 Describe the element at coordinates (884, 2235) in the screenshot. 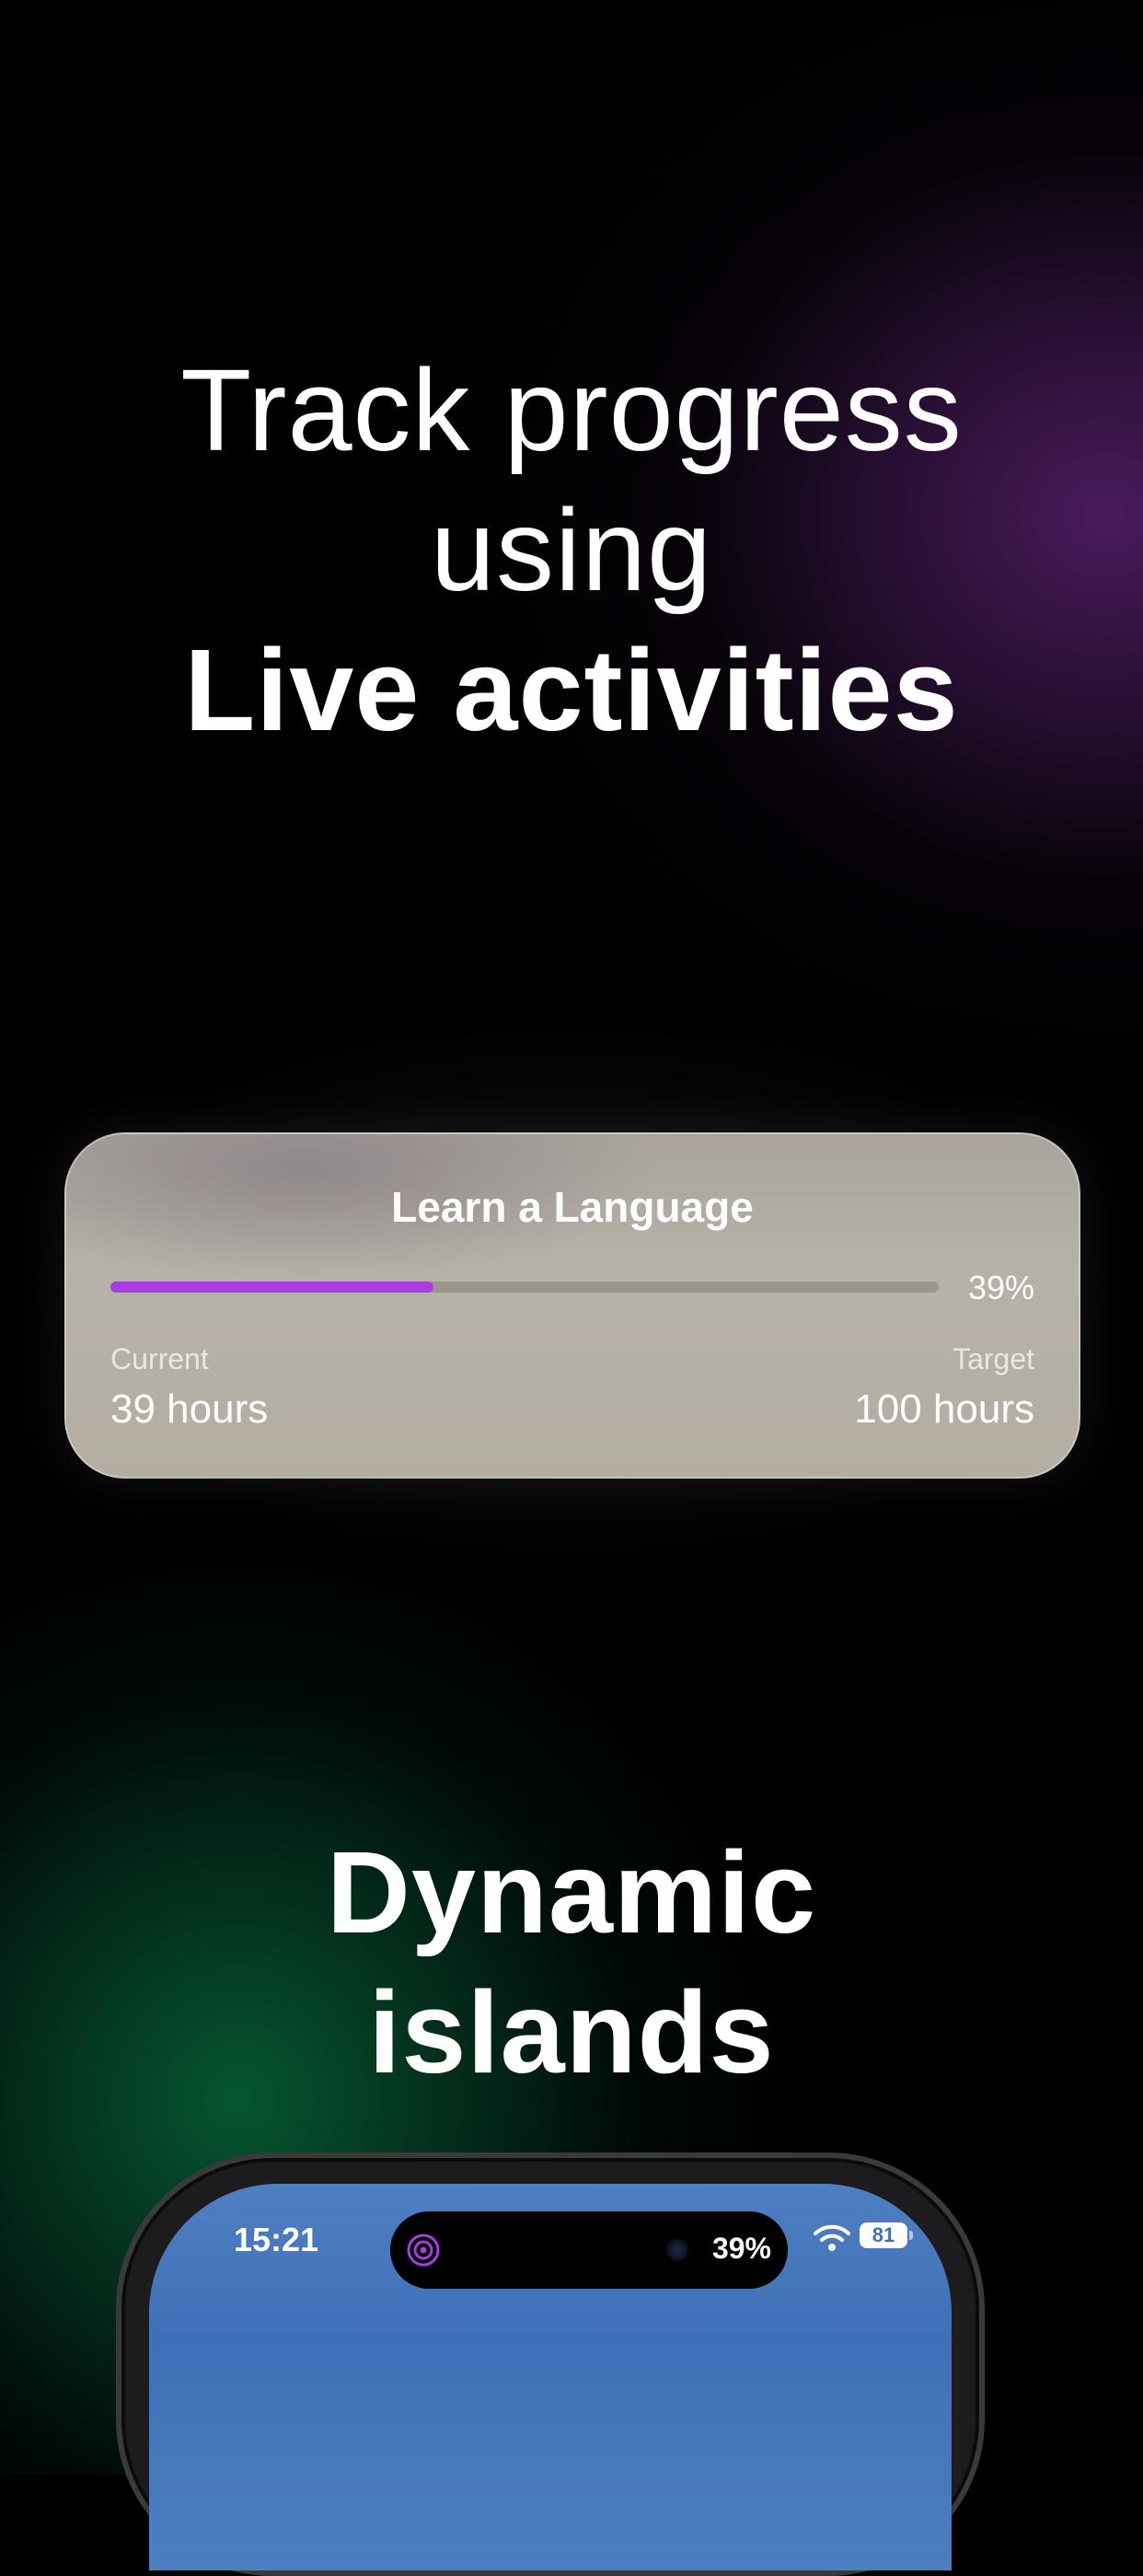

I see `battery-icon: 81` at that location.